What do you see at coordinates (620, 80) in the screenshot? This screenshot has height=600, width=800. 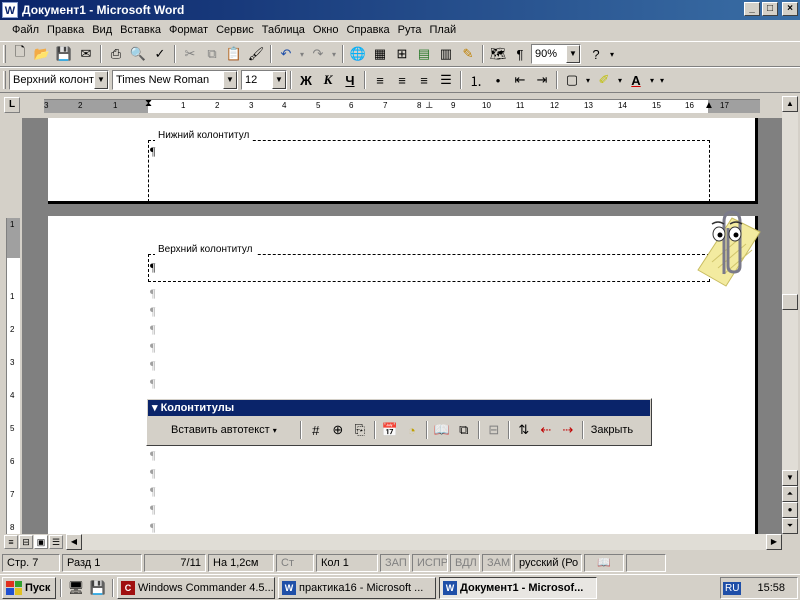 I see `highlight-dropdown-icon: ▾` at bounding box center [620, 80].